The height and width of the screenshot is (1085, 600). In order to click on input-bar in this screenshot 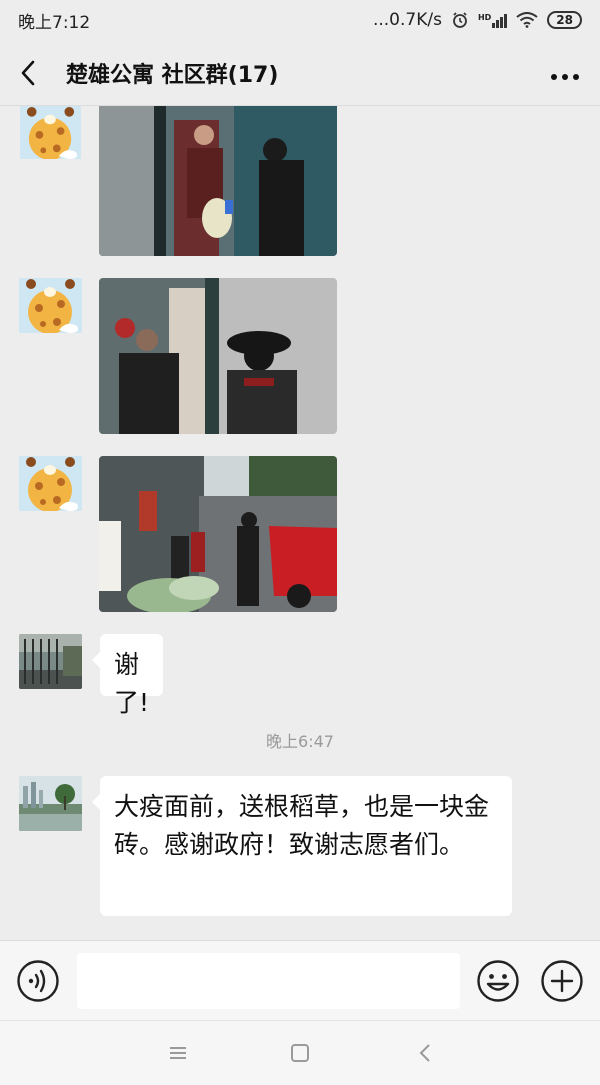, I will do `click(300, 980)`.